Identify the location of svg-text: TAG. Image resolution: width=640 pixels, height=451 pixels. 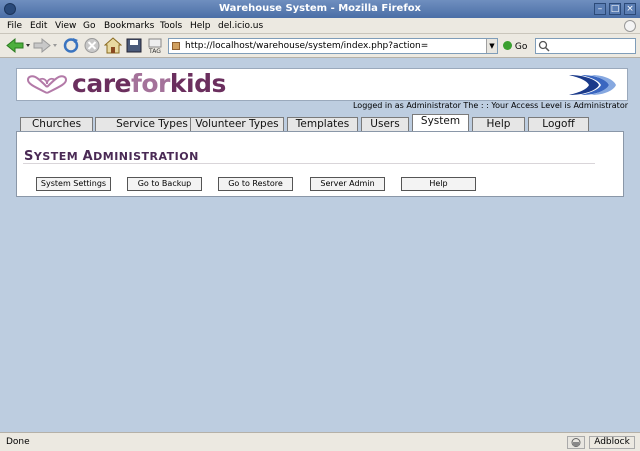
(154, 51).